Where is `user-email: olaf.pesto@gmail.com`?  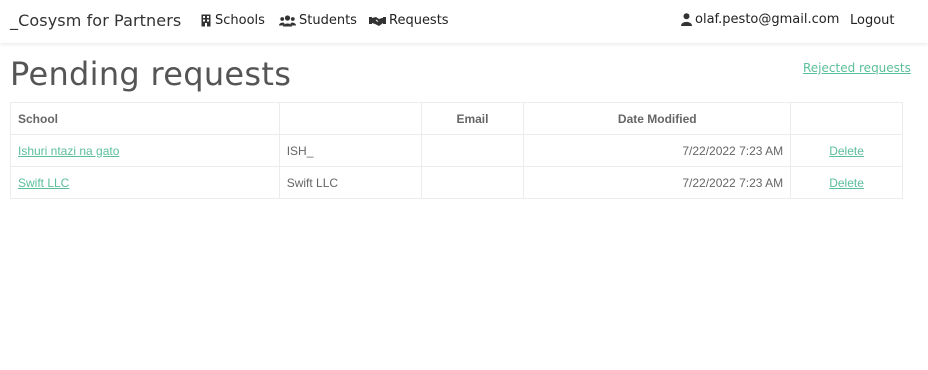 user-email: olaf.pesto@gmail.com is located at coordinates (767, 19).